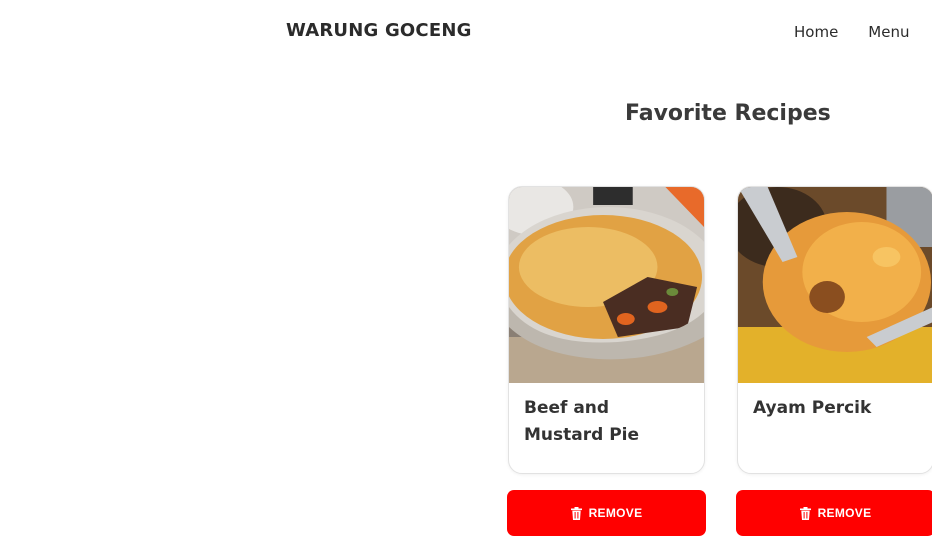 The height and width of the screenshot is (537, 932). I want to click on recipe-card: Ayam Percik, so click(834, 330).